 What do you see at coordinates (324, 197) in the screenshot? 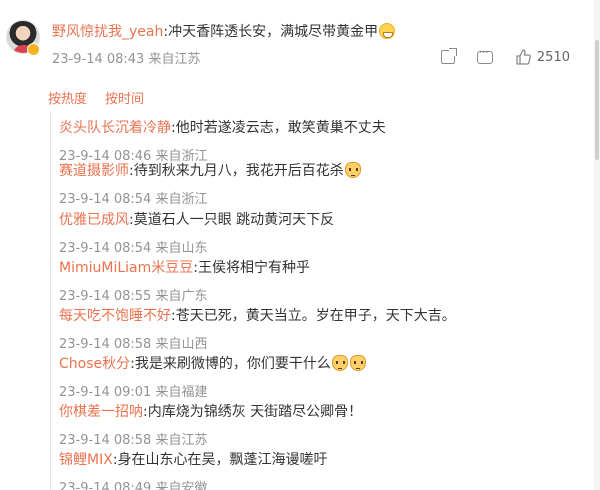
I see `reply-meta: 23-9-14 08:54 来自浙江` at bounding box center [324, 197].